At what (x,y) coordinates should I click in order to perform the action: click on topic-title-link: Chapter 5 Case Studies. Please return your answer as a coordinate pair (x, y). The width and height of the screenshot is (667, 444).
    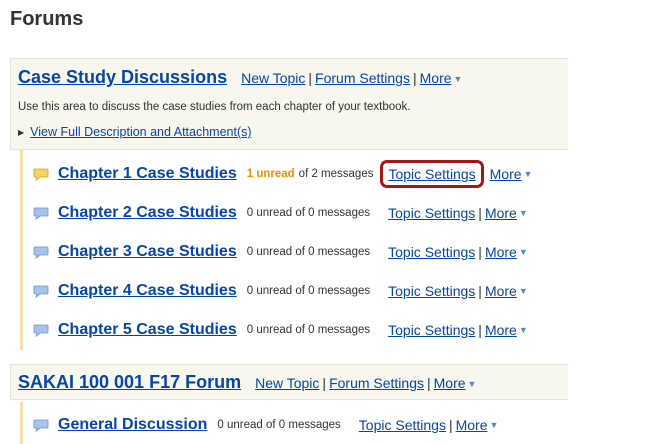
    Looking at the image, I should click on (147, 330).